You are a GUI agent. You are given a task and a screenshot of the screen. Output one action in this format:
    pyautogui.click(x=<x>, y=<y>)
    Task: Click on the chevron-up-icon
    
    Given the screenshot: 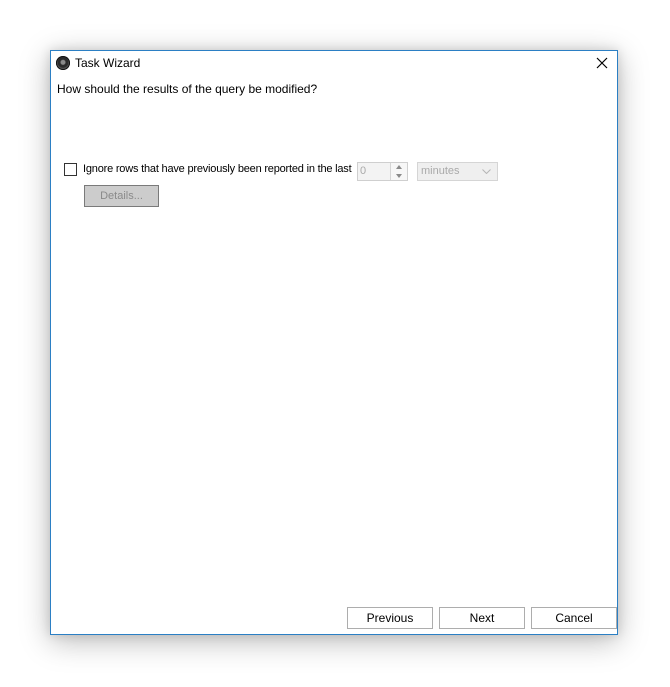 What is the action you would take?
    pyautogui.click(x=399, y=167)
    